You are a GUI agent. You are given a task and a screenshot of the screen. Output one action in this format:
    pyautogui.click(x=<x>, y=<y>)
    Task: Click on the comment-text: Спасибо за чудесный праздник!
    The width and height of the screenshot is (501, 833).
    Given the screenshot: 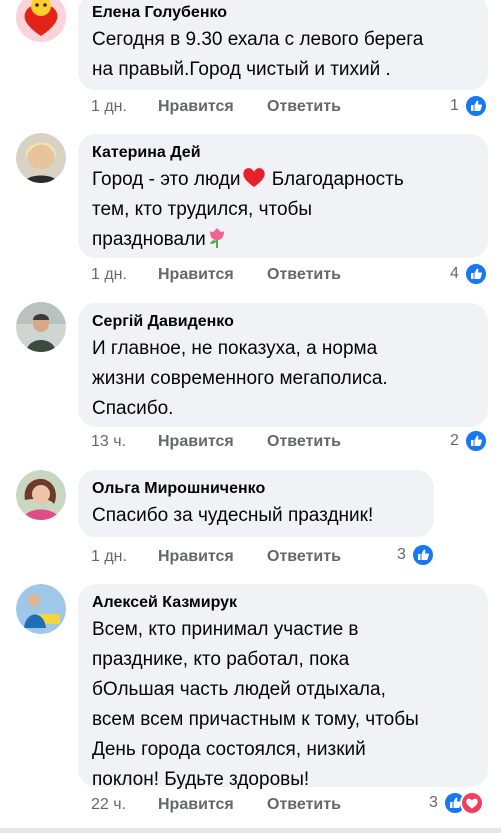 What is the action you would take?
    pyautogui.click(x=233, y=515)
    